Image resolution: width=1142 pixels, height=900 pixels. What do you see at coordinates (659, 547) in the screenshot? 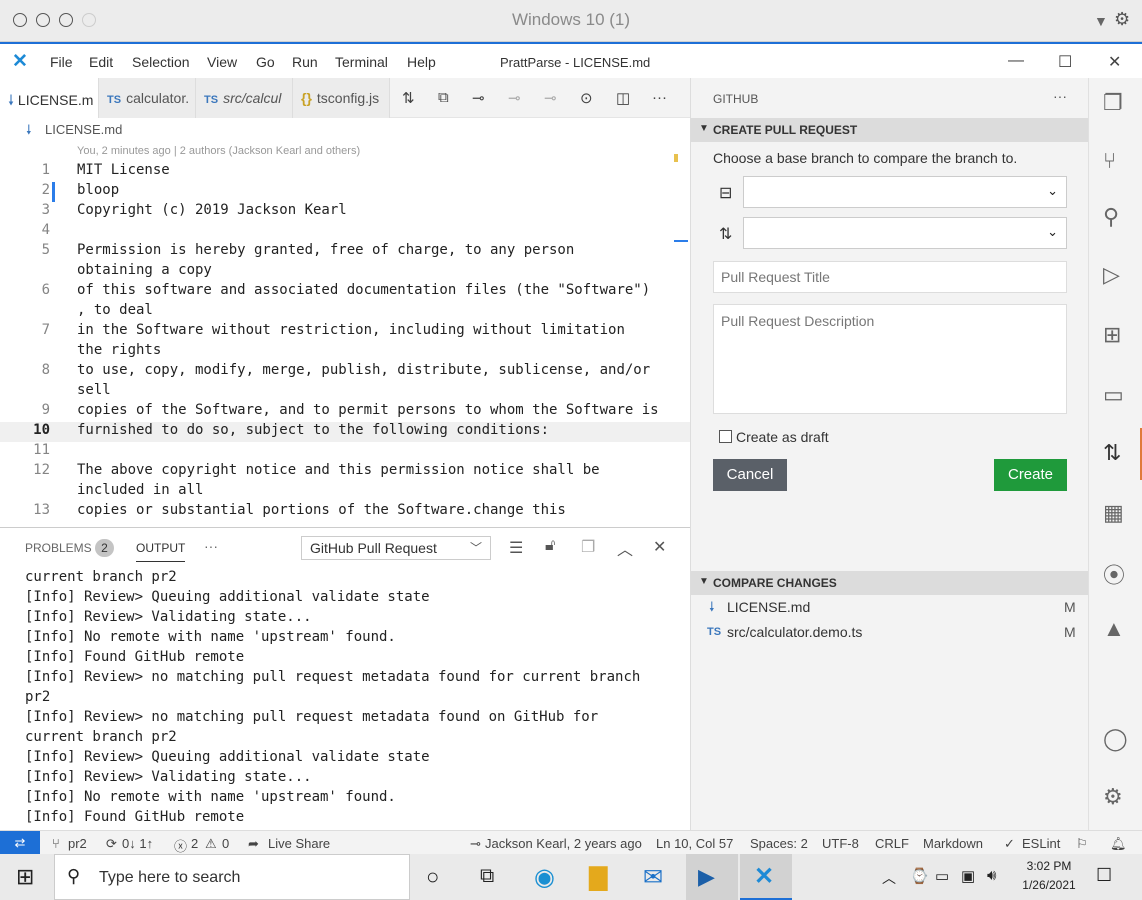
I see `close-panel-icon: ✕` at bounding box center [659, 547].